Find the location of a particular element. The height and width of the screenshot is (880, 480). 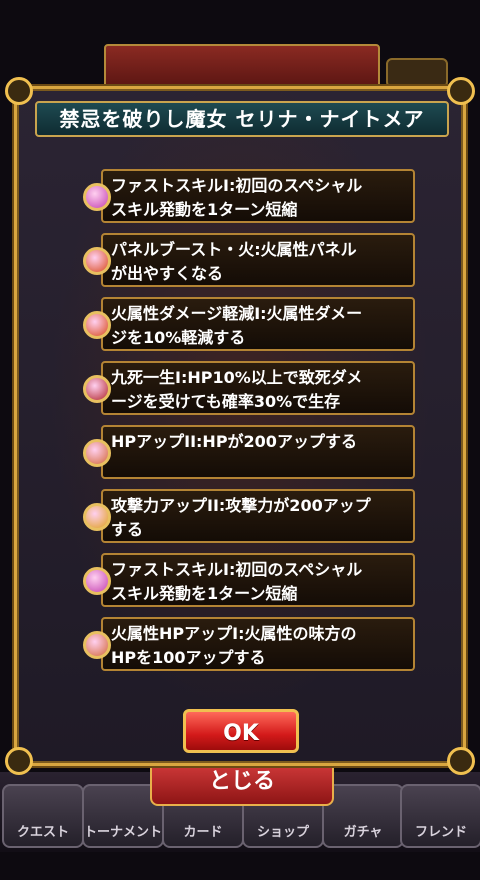

fire-hp-icon is located at coordinates (97, 645).